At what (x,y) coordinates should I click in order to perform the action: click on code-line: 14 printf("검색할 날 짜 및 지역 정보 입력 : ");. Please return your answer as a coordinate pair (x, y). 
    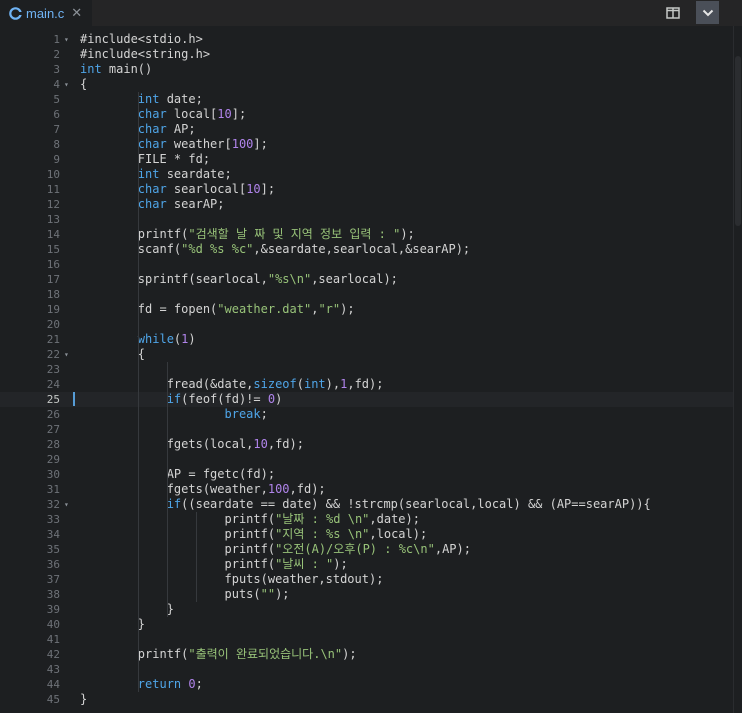
    Looking at the image, I should click on (367, 234).